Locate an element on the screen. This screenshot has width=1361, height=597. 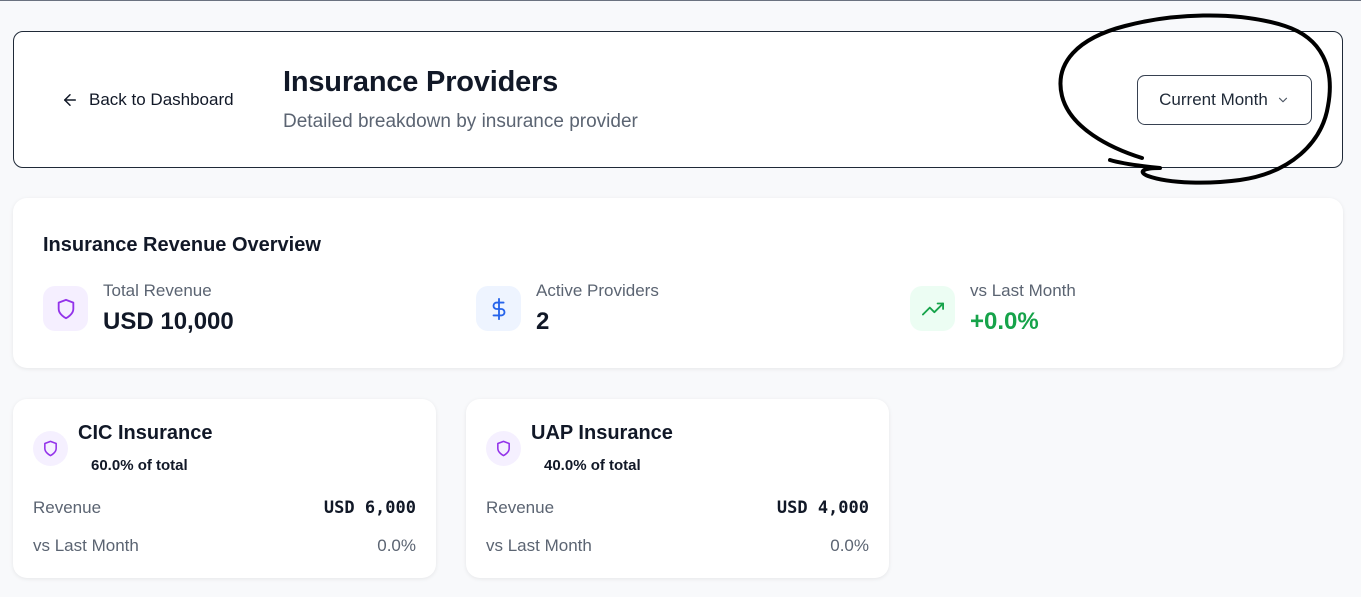
dollar-icon is located at coordinates (498, 308).